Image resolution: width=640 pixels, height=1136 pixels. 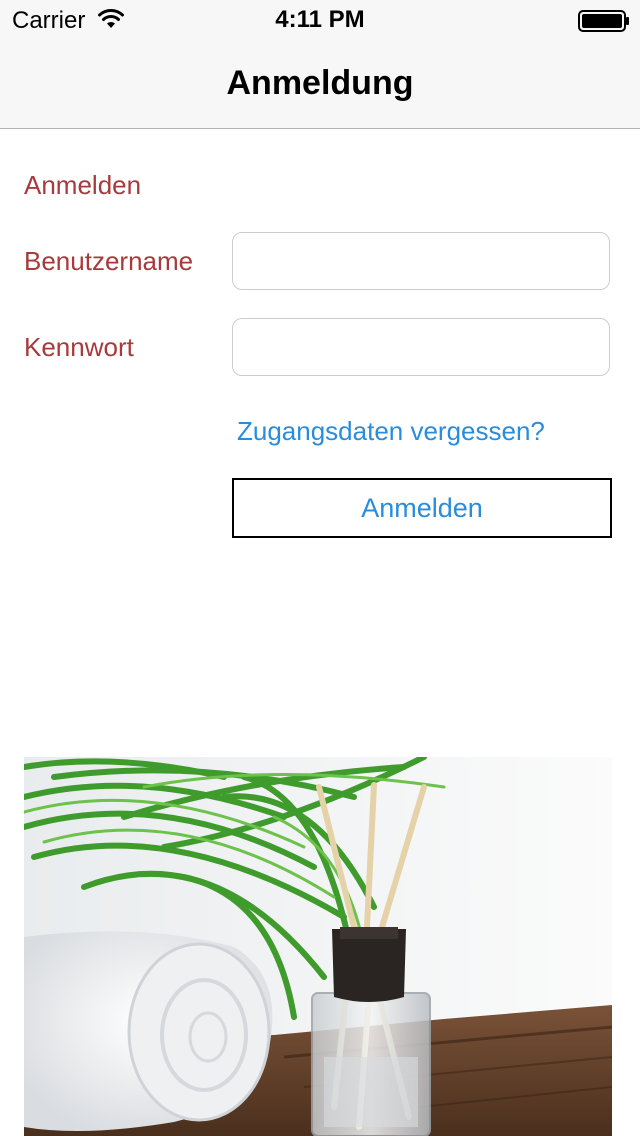 I want to click on page-title: Anmeldung, so click(x=320, y=83).